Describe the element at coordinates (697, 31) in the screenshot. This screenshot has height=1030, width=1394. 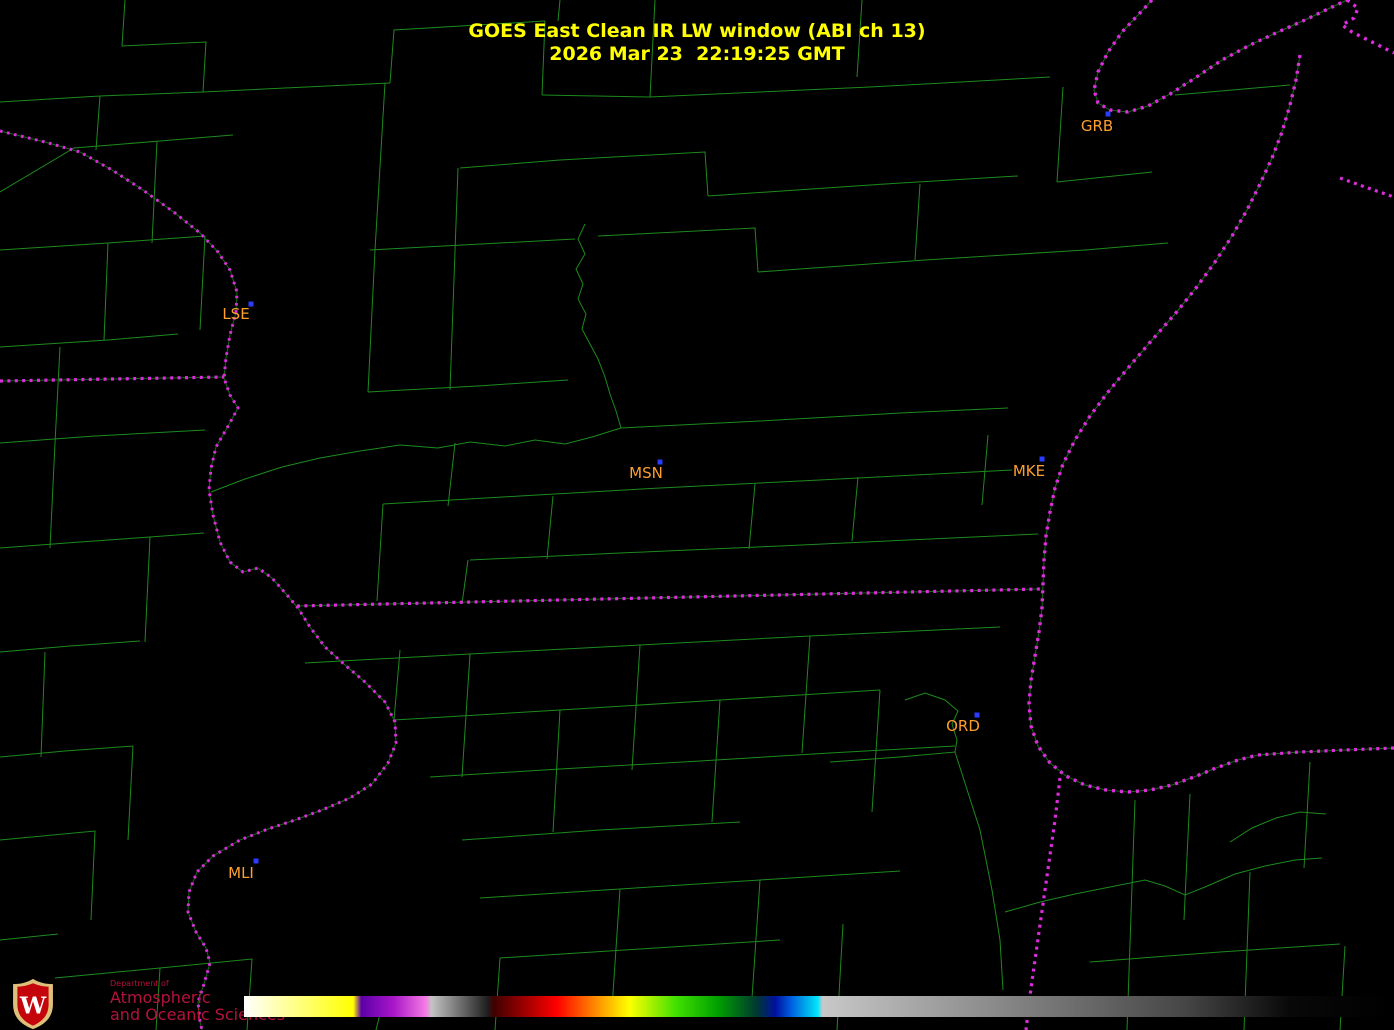
I see `title-product-line: GOES East Clean IR LW window (ABI ch 13)` at that location.